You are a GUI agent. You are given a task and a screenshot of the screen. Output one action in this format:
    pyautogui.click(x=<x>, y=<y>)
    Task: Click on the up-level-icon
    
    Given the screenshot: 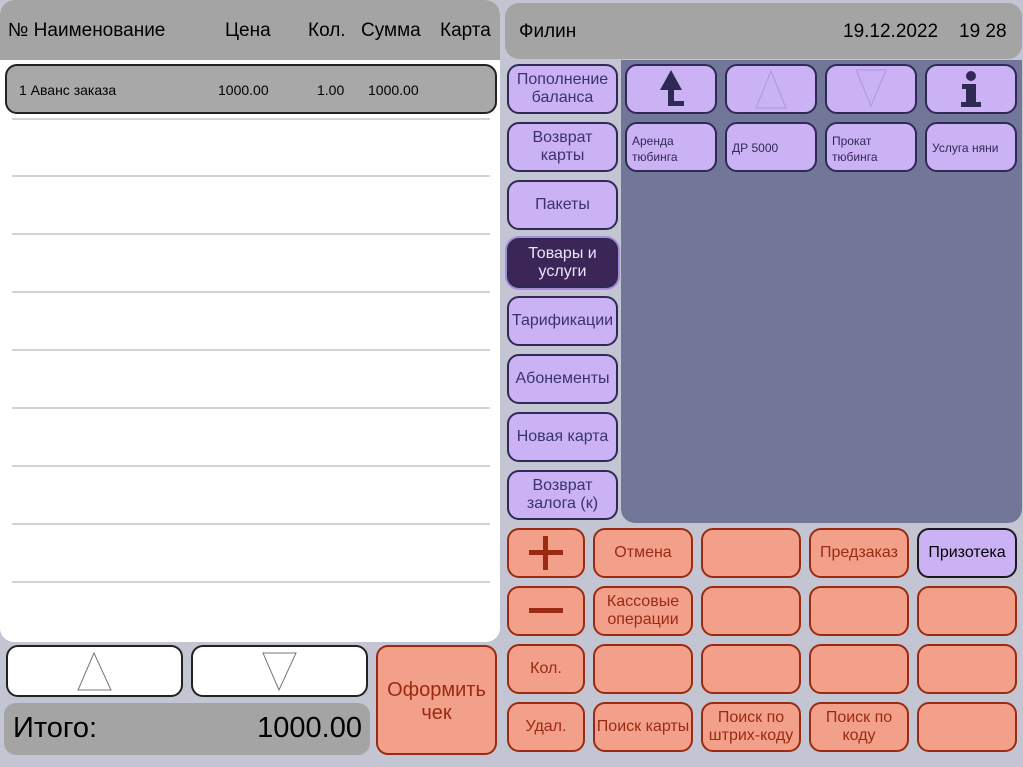 What is the action you would take?
    pyautogui.click(x=672, y=88)
    